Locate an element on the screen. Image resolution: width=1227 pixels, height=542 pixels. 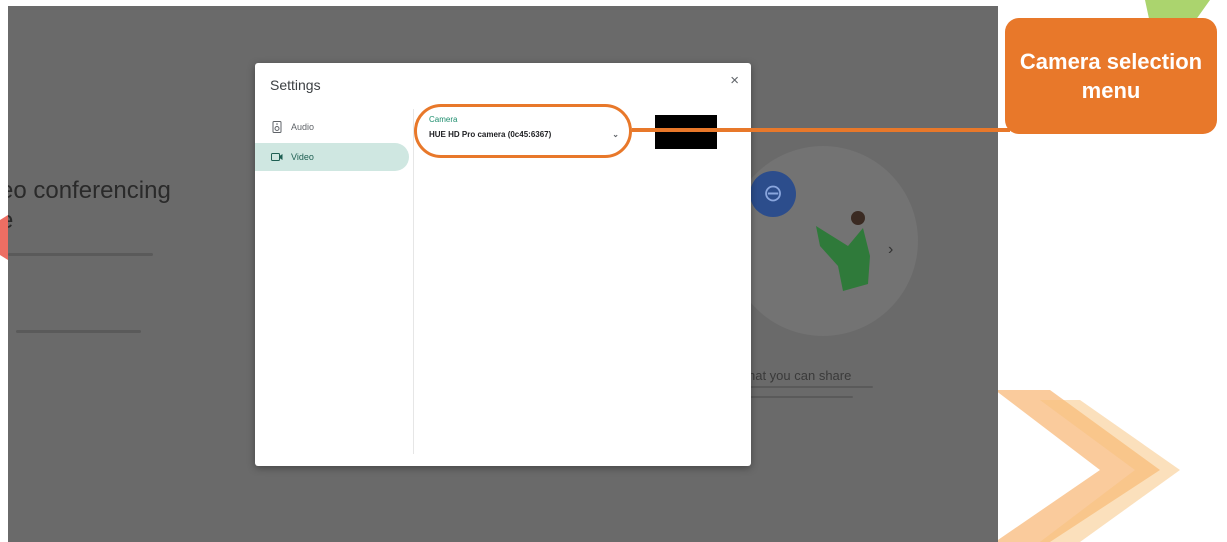
callout-connector-line is located at coordinates (821, 130).